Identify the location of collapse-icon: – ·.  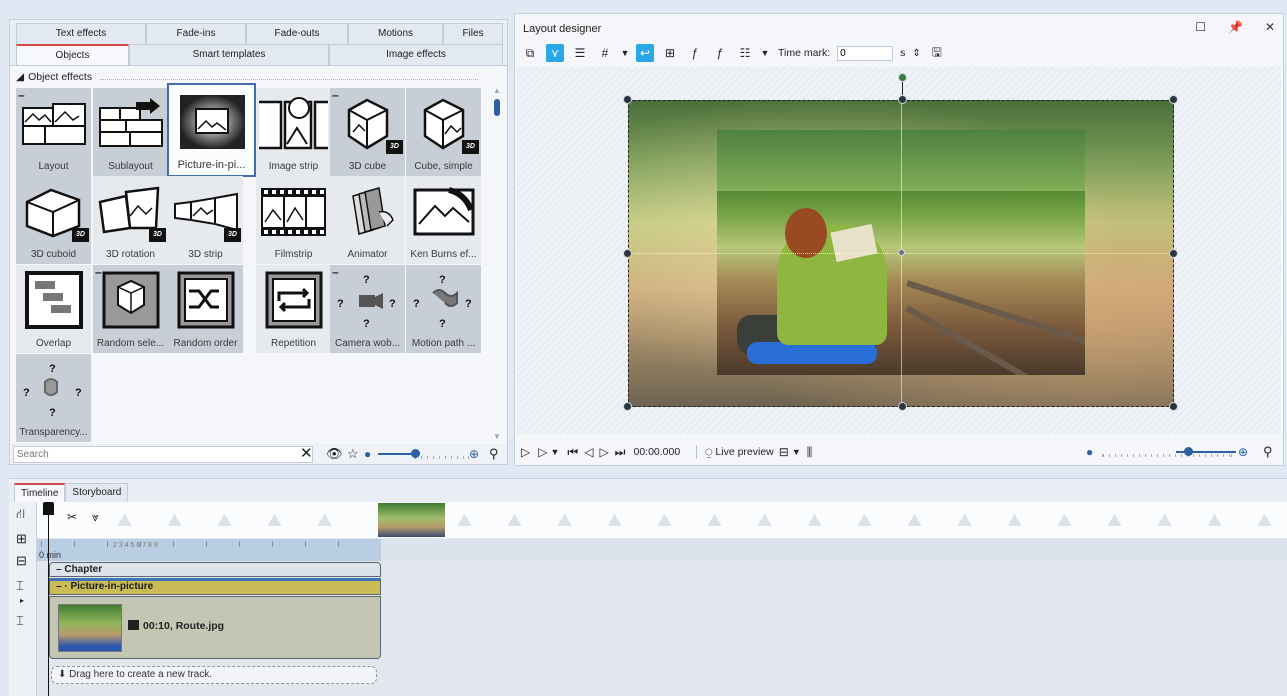
(62, 586).